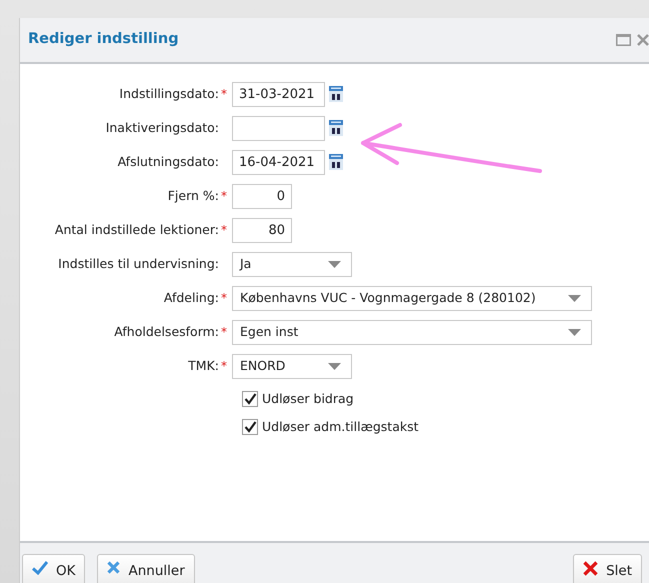  I want to click on date-field, so click(278, 128).